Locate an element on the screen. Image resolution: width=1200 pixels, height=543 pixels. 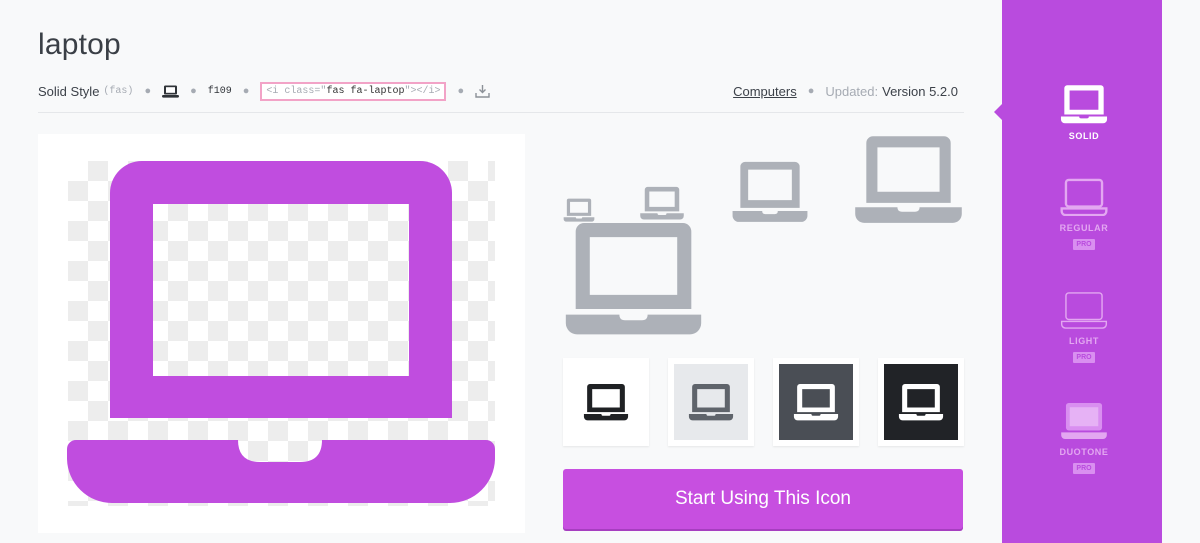
start-using-icon-button: Start Using This Icon is located at coordinates (763, 499).